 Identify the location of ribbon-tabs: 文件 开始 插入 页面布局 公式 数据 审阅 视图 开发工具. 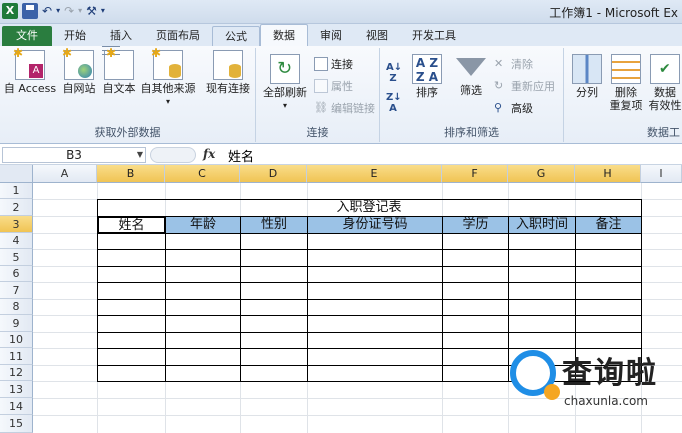
(341, 35).